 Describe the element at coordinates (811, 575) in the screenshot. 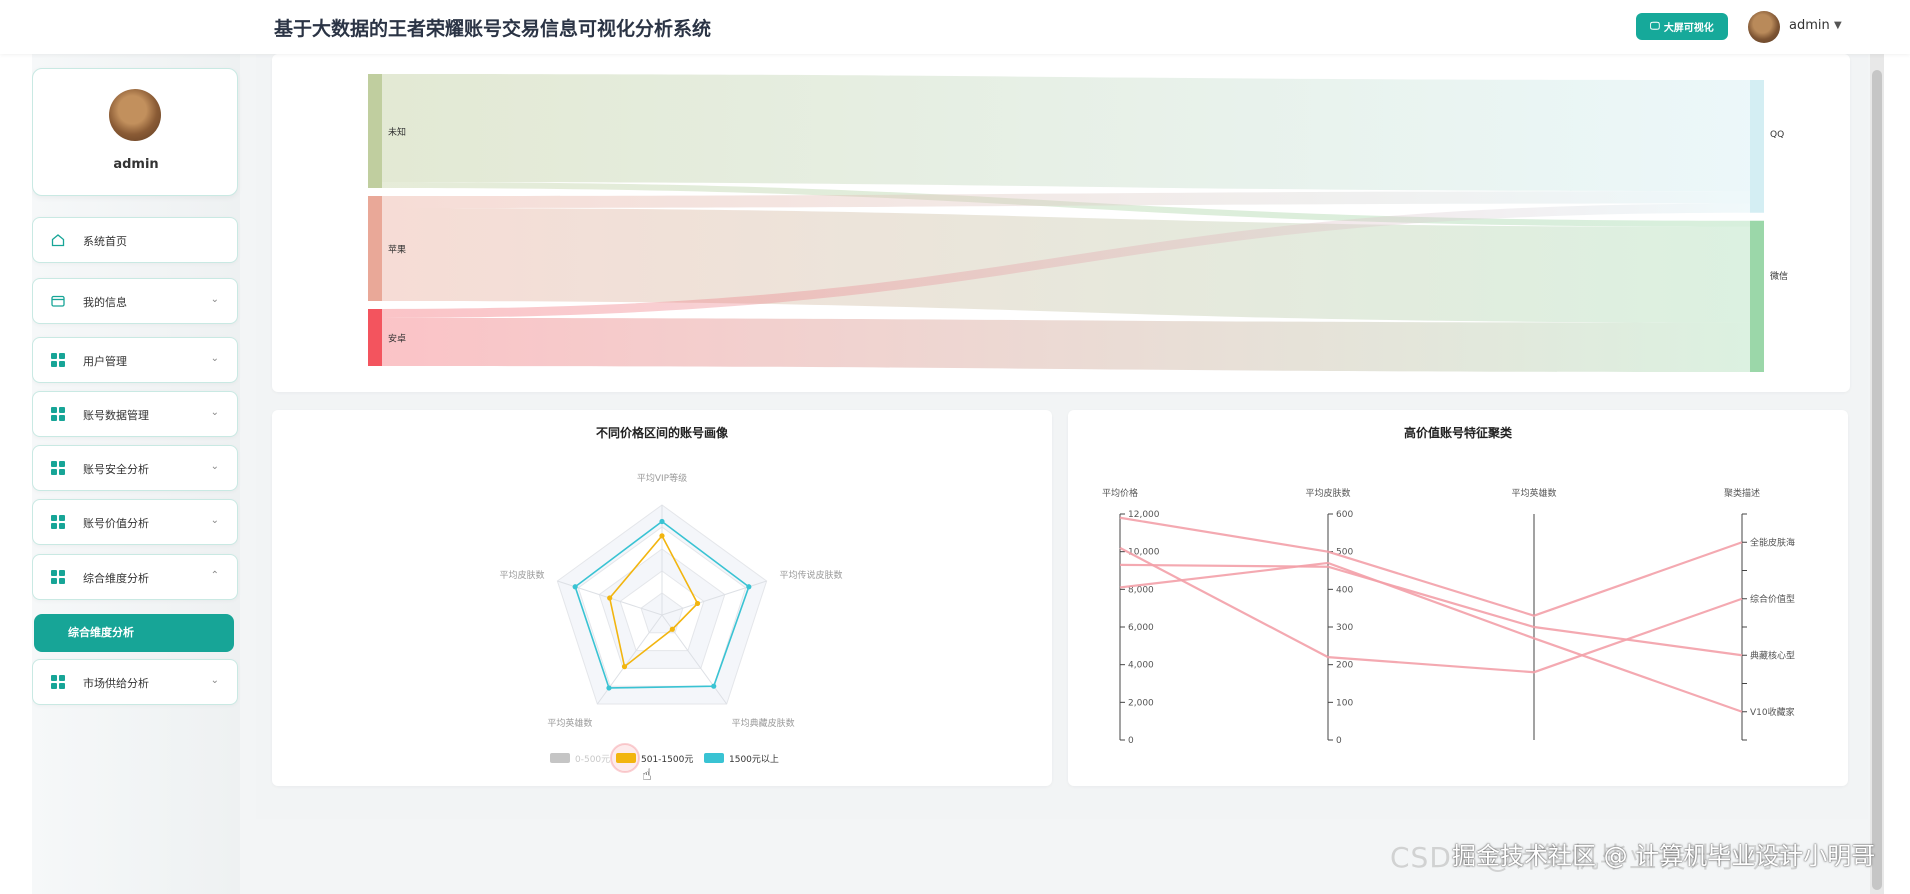

I see `radar-indicator-label: 平均传说皮肤数` at that location.